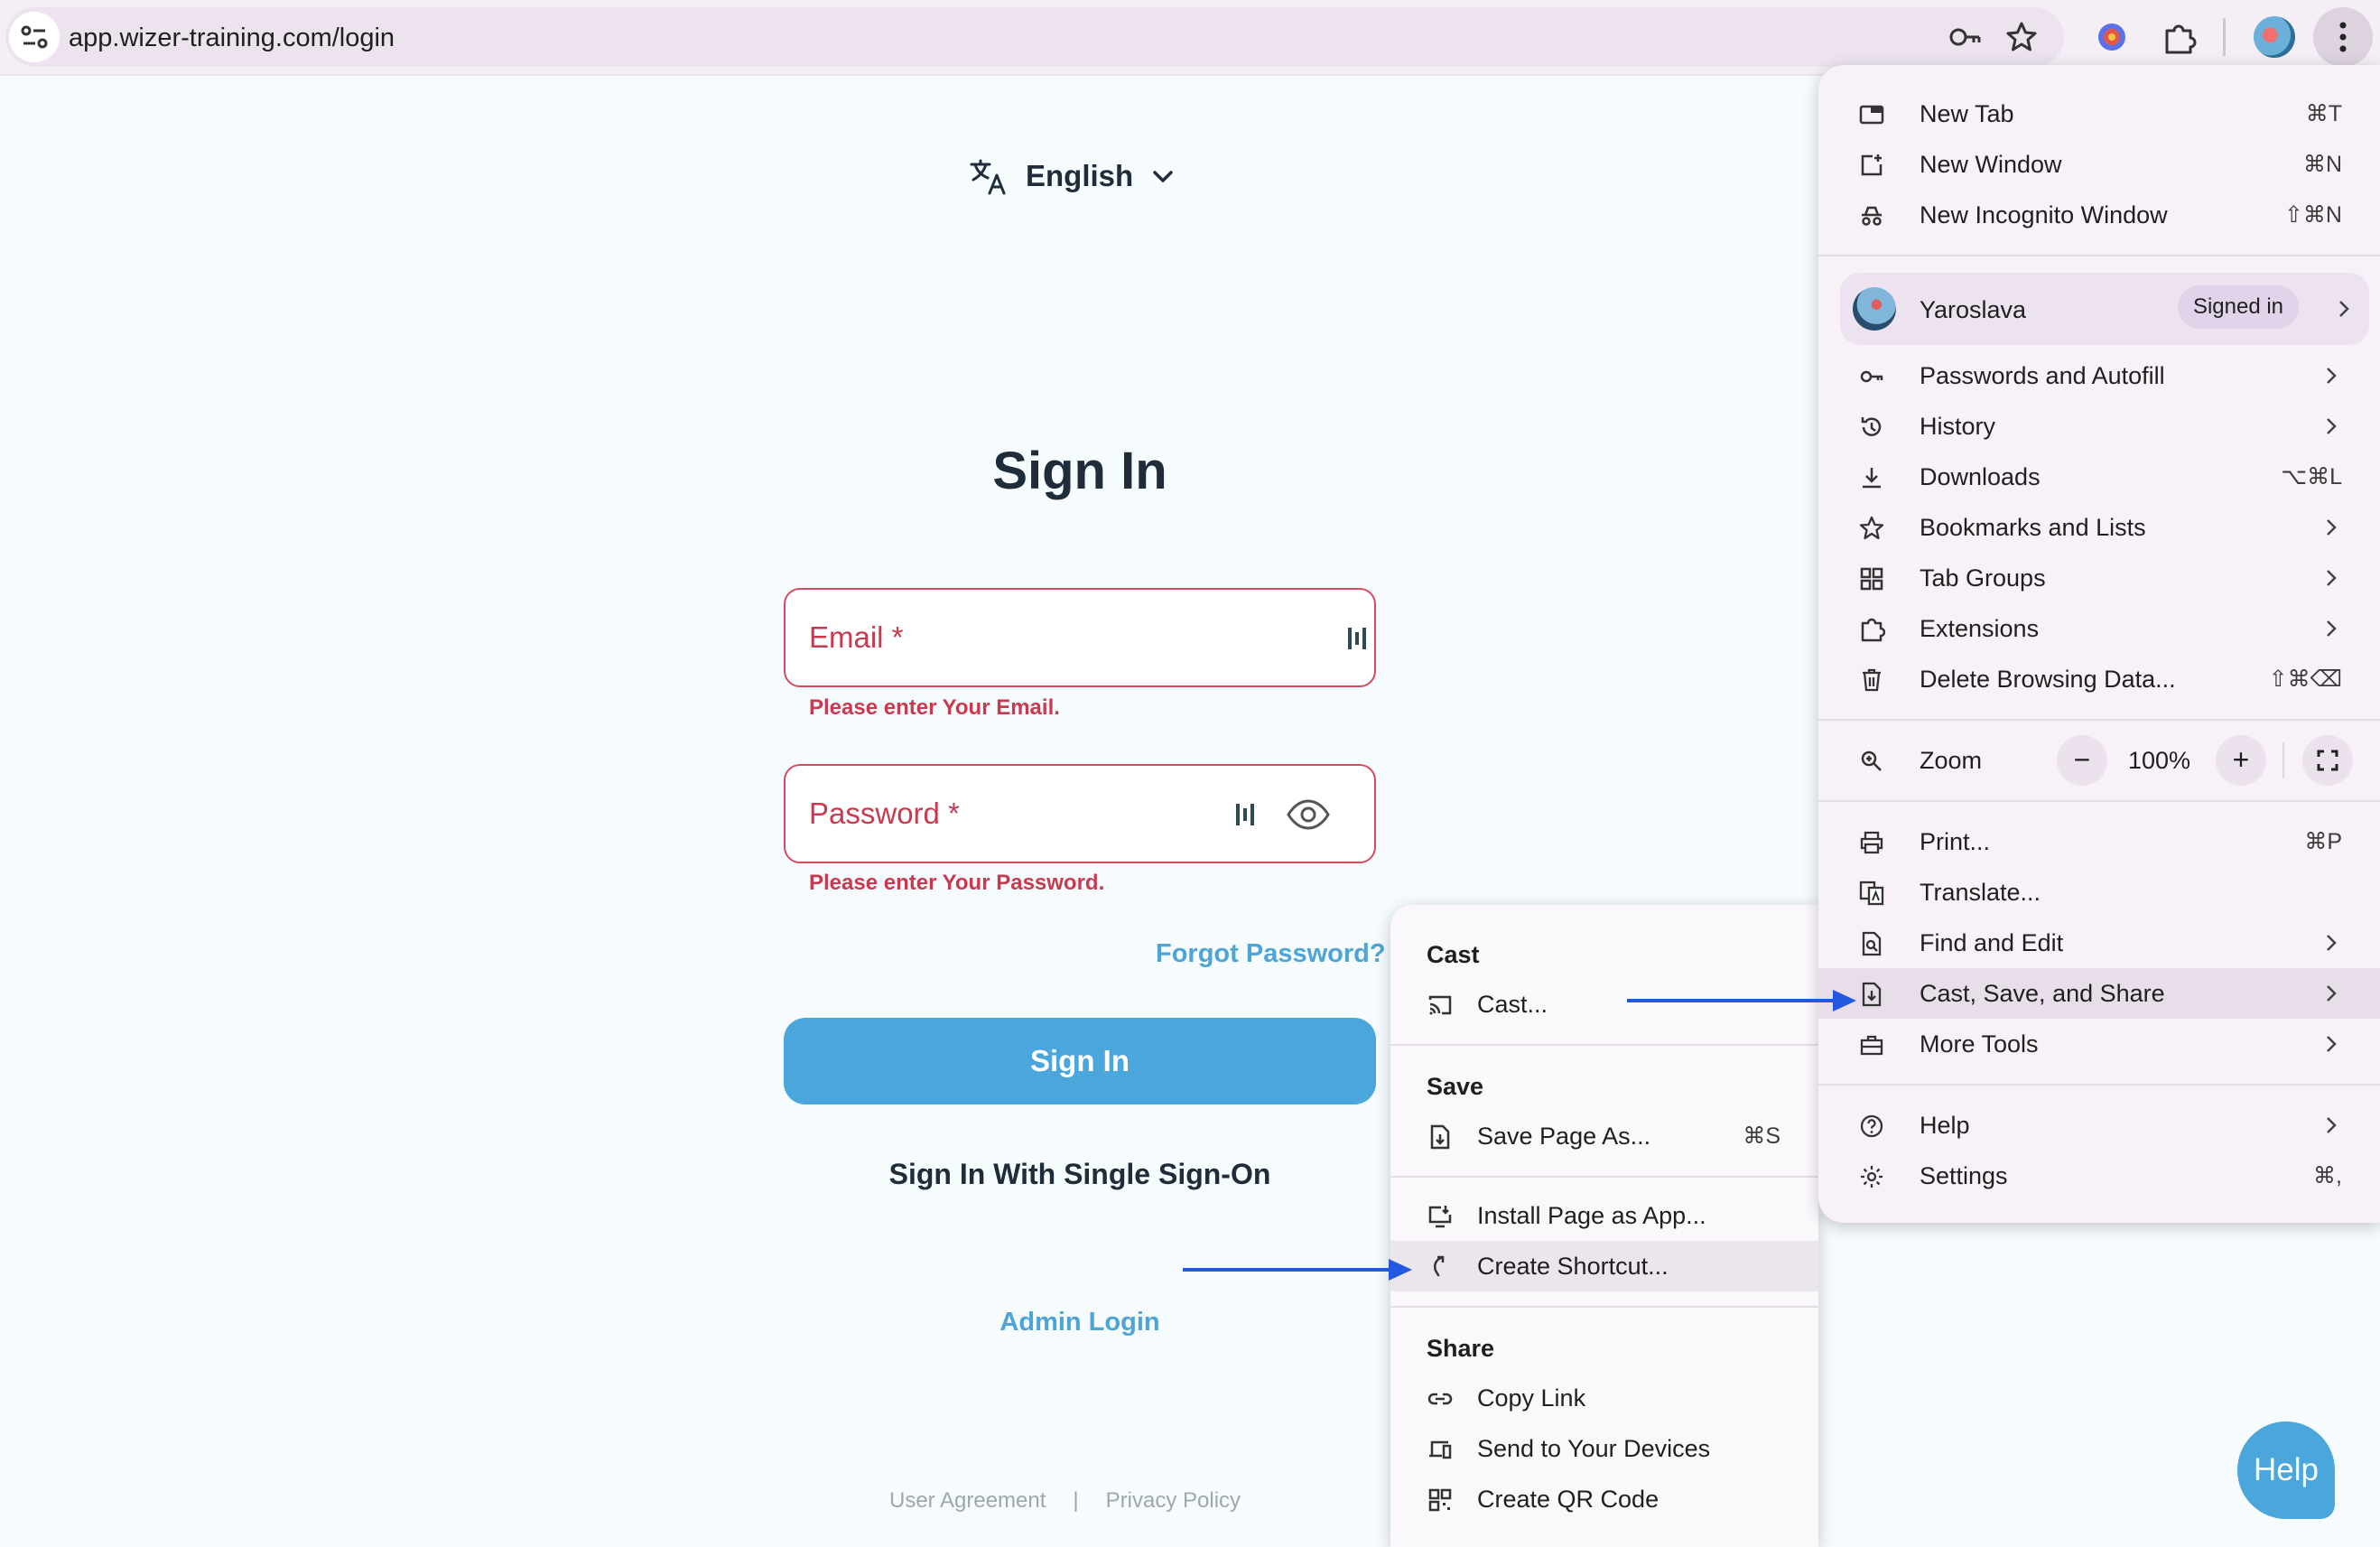  What do you see at coordinates (1952, 761) in the screenshot?
I see `zoom-label: Zoom` at bounding box center [1952, 761].